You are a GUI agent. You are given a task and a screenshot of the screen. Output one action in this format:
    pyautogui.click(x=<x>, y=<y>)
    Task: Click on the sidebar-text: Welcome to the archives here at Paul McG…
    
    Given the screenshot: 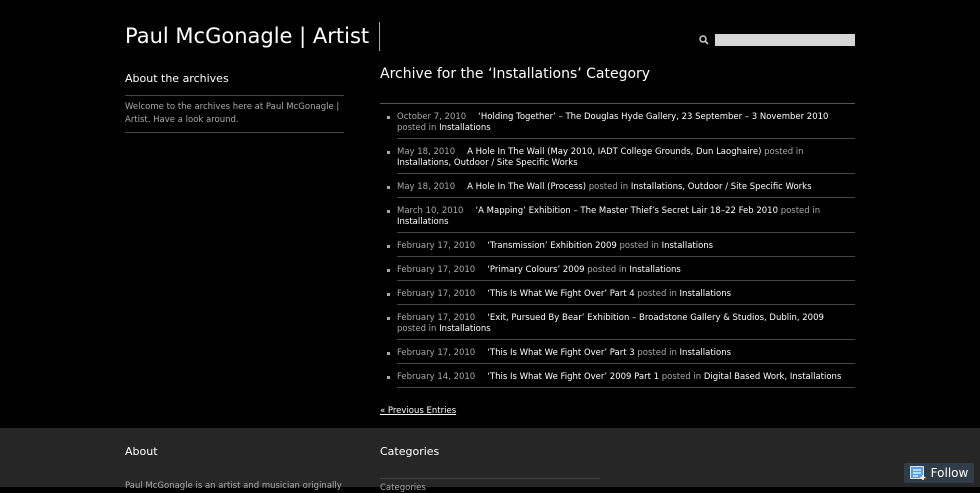 What is the action you would take?
    pyautogui.click(x=232, y=113)
    